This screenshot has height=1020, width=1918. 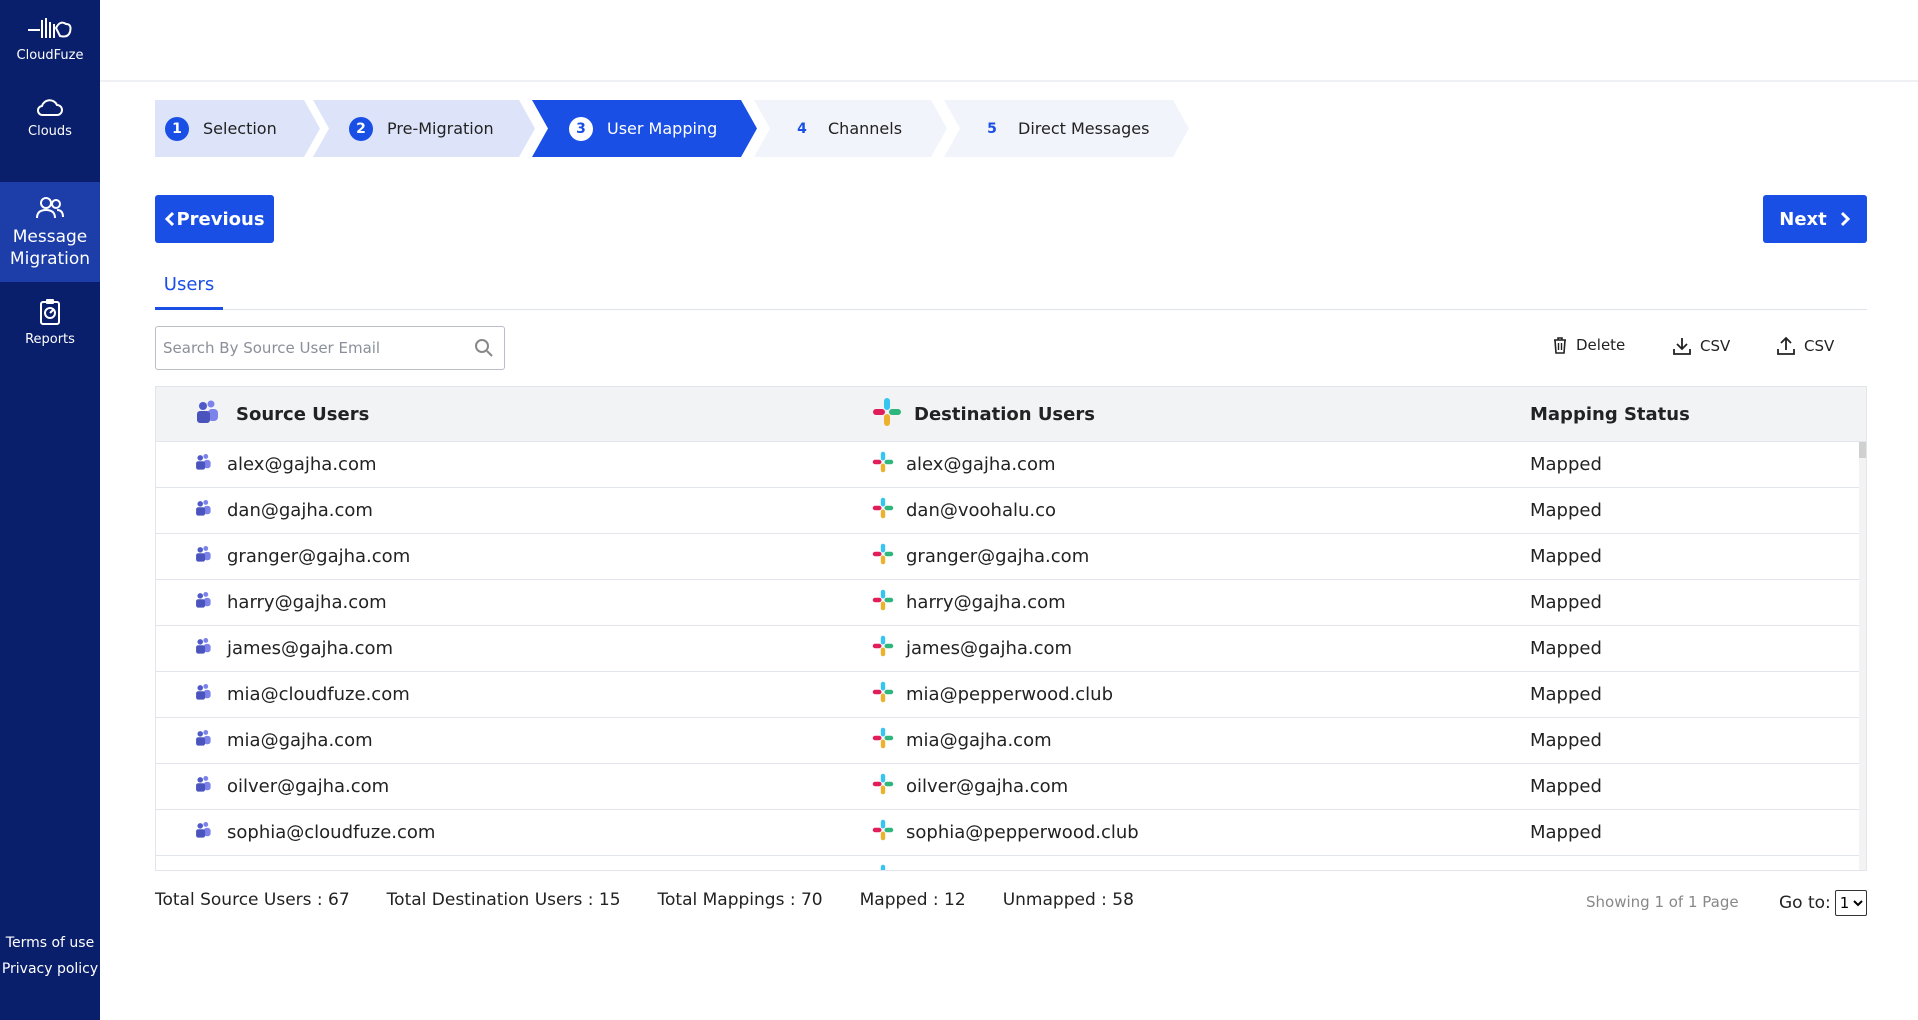 I want to click on step-user-mapping: 3 User Mapping, so click(x=644, y=128).